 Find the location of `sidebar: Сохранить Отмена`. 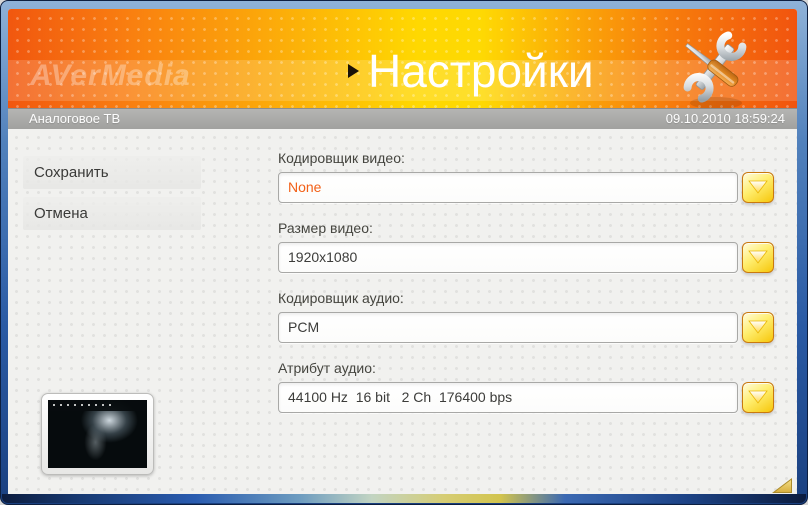

sidebar: Сохранить Отмена is located at coordinates (112, 197).